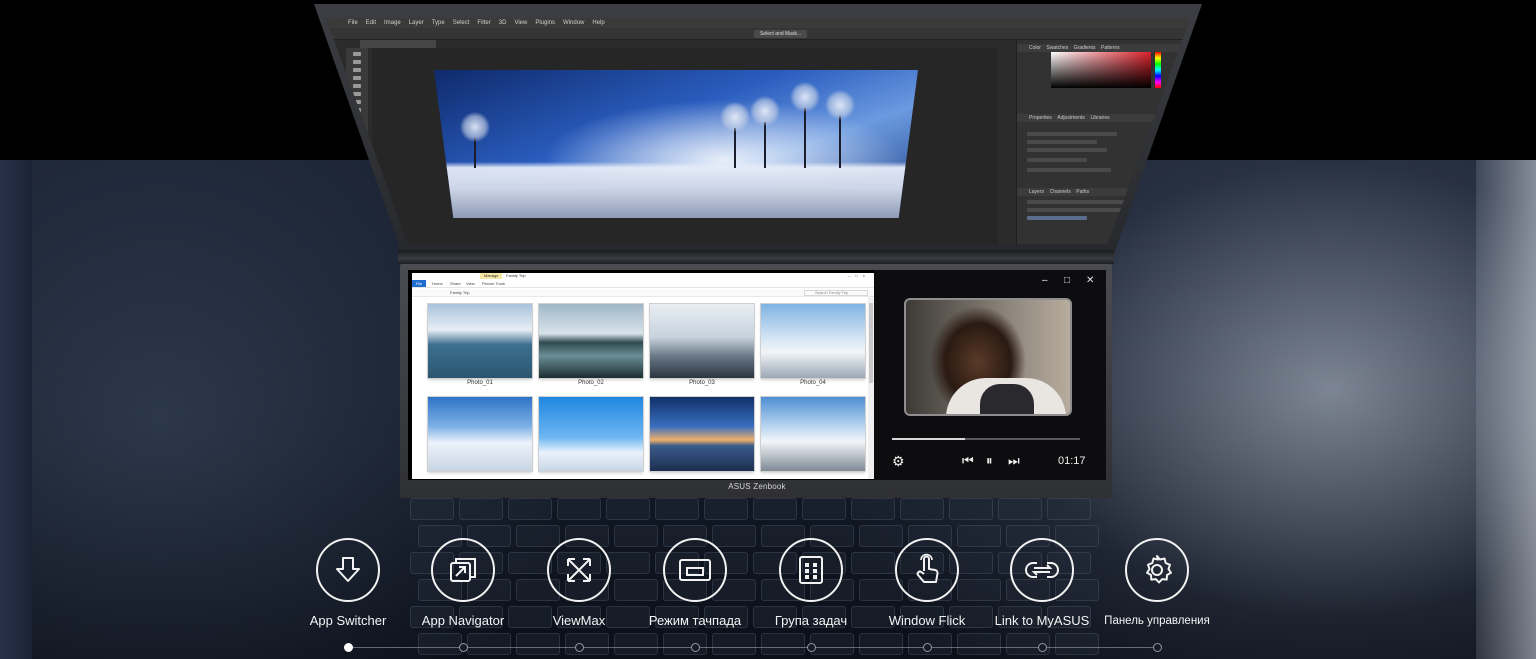  What do you see at coordinates (986, 439) in the screenshot?
I see `progress-bar` at bounding box center [986, 439].